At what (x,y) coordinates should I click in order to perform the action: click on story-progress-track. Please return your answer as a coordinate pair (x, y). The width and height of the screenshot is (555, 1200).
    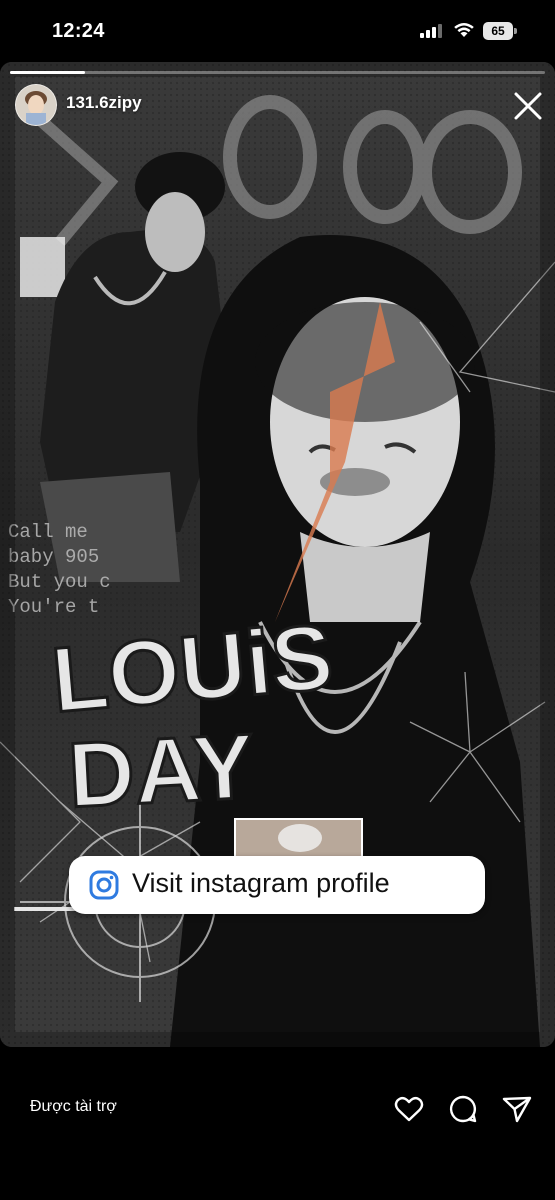
    Looking at the image, I should click on (277, 72).